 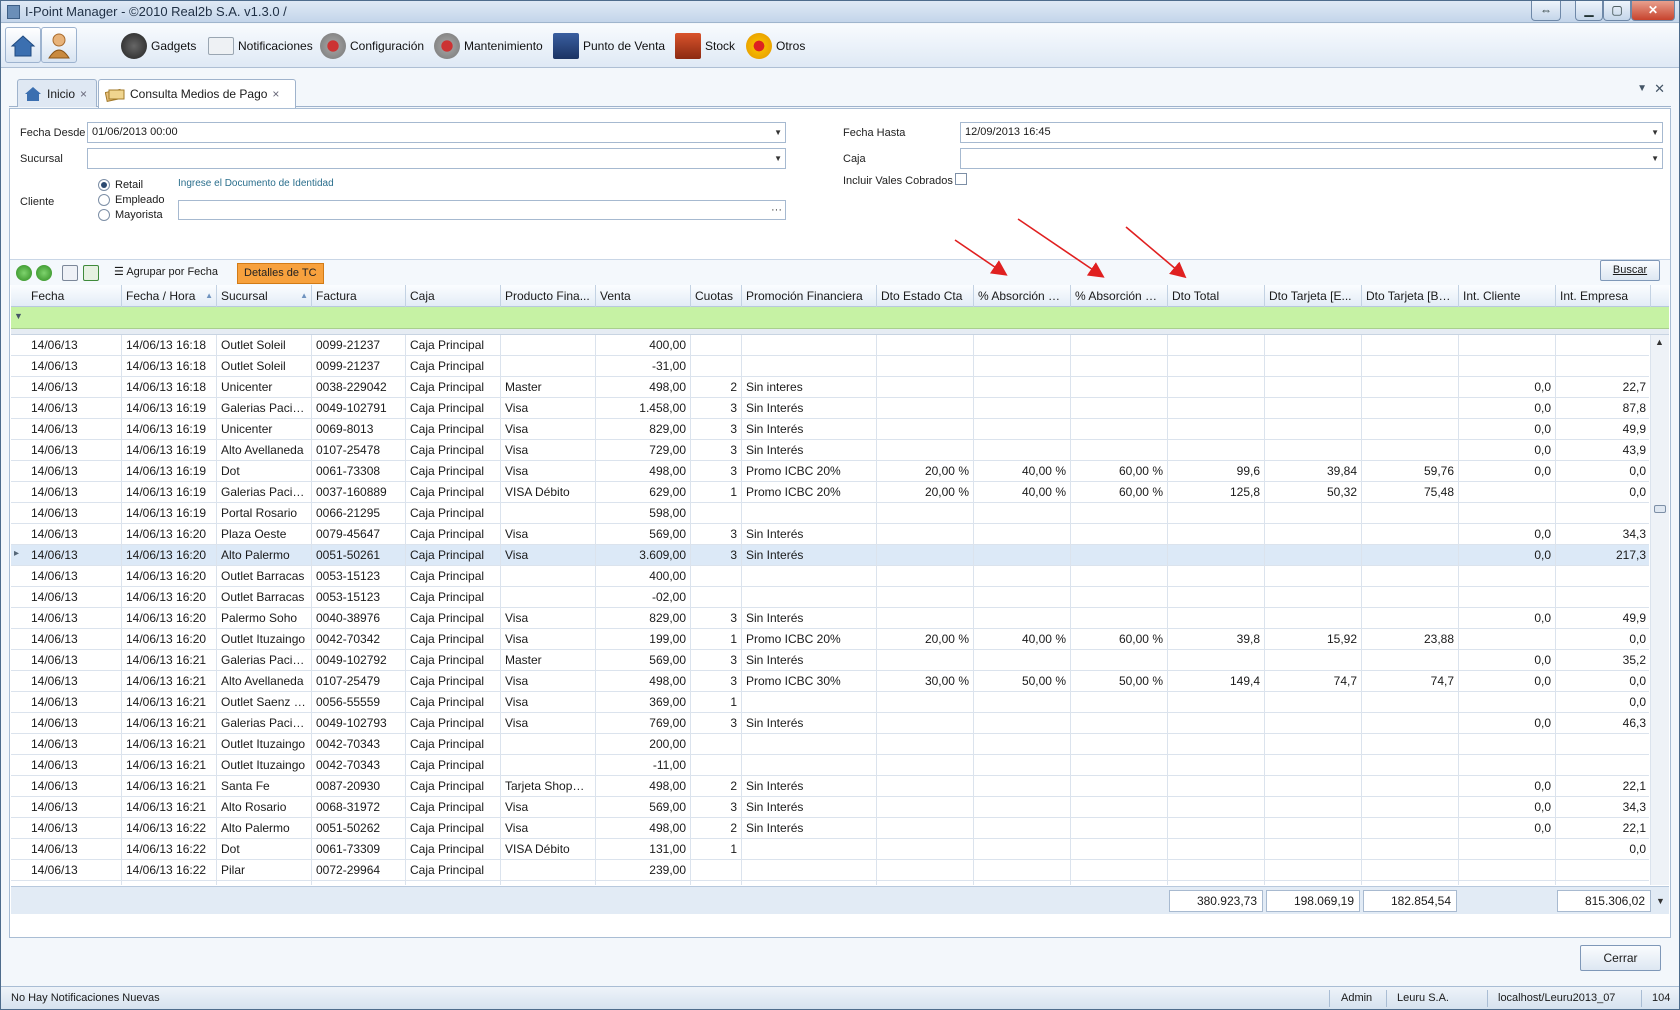 What do you see at coordinates (1311, 132) in the screenshot?
I see `fecha-hasta-field: 12/09/2013 16:45 ▼` at bounding box center [1311, 132].